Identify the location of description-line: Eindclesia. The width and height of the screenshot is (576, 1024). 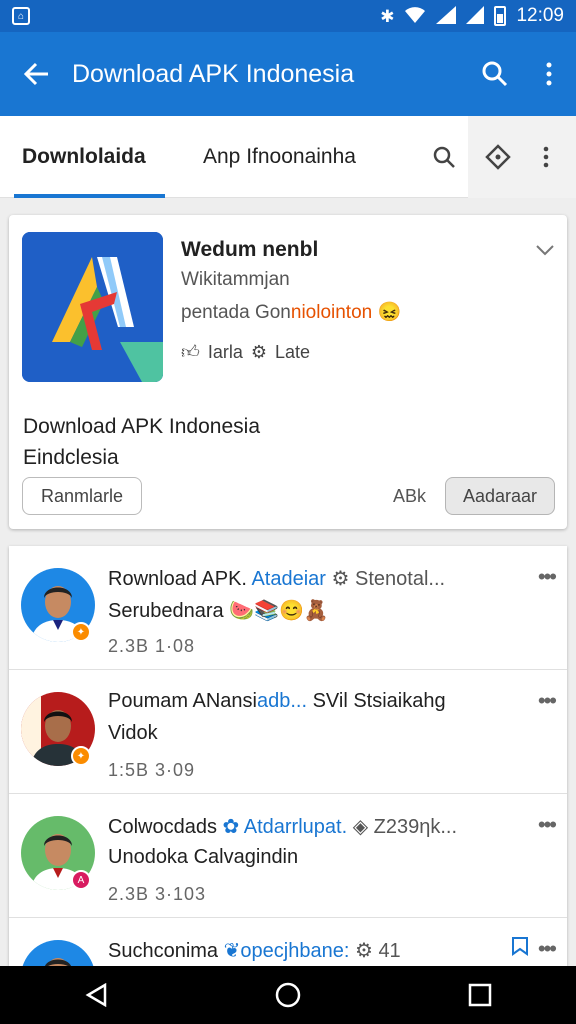
(71, 457).